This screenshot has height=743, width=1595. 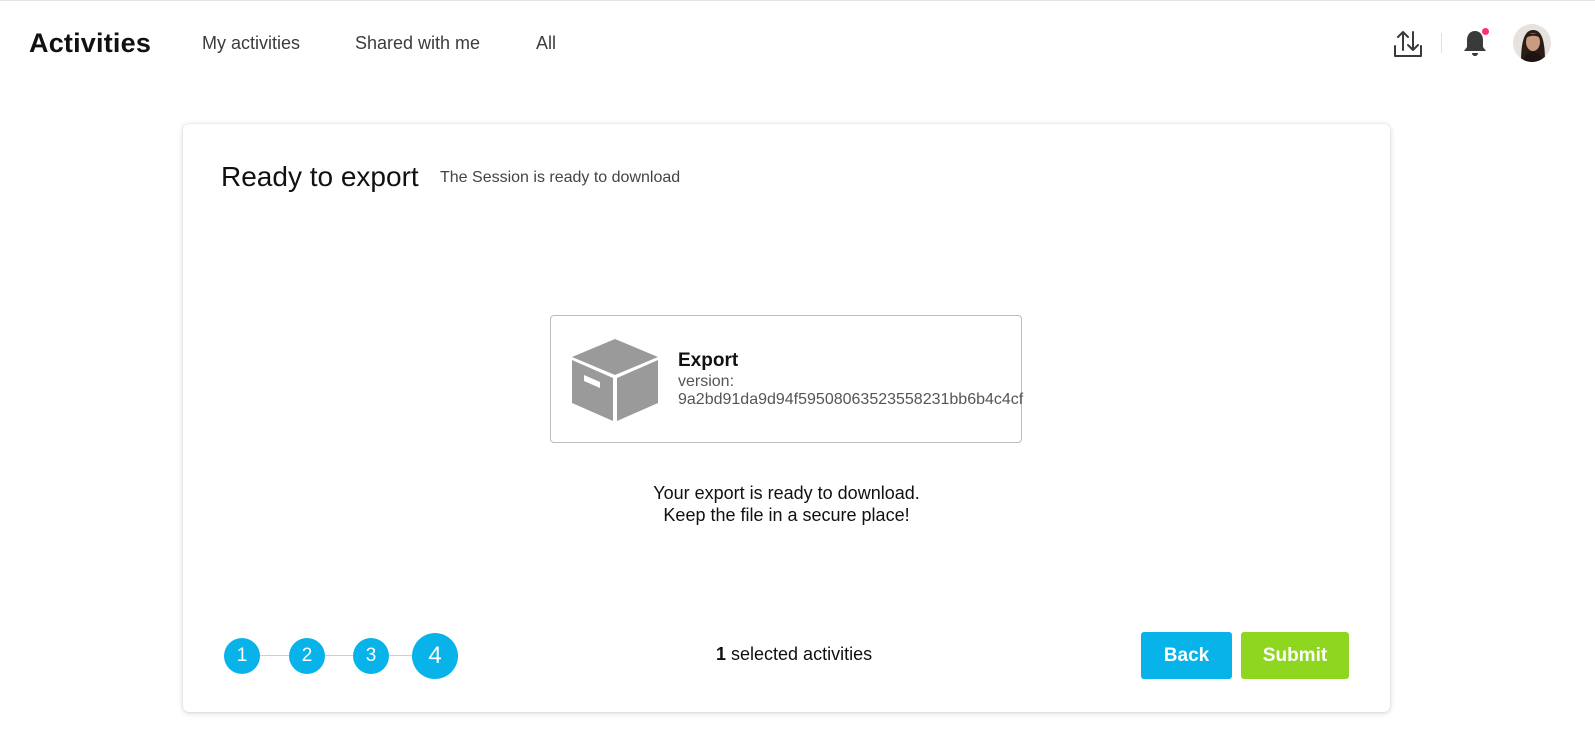 I want to click on nav-all: All, so click(x=546, y=43).